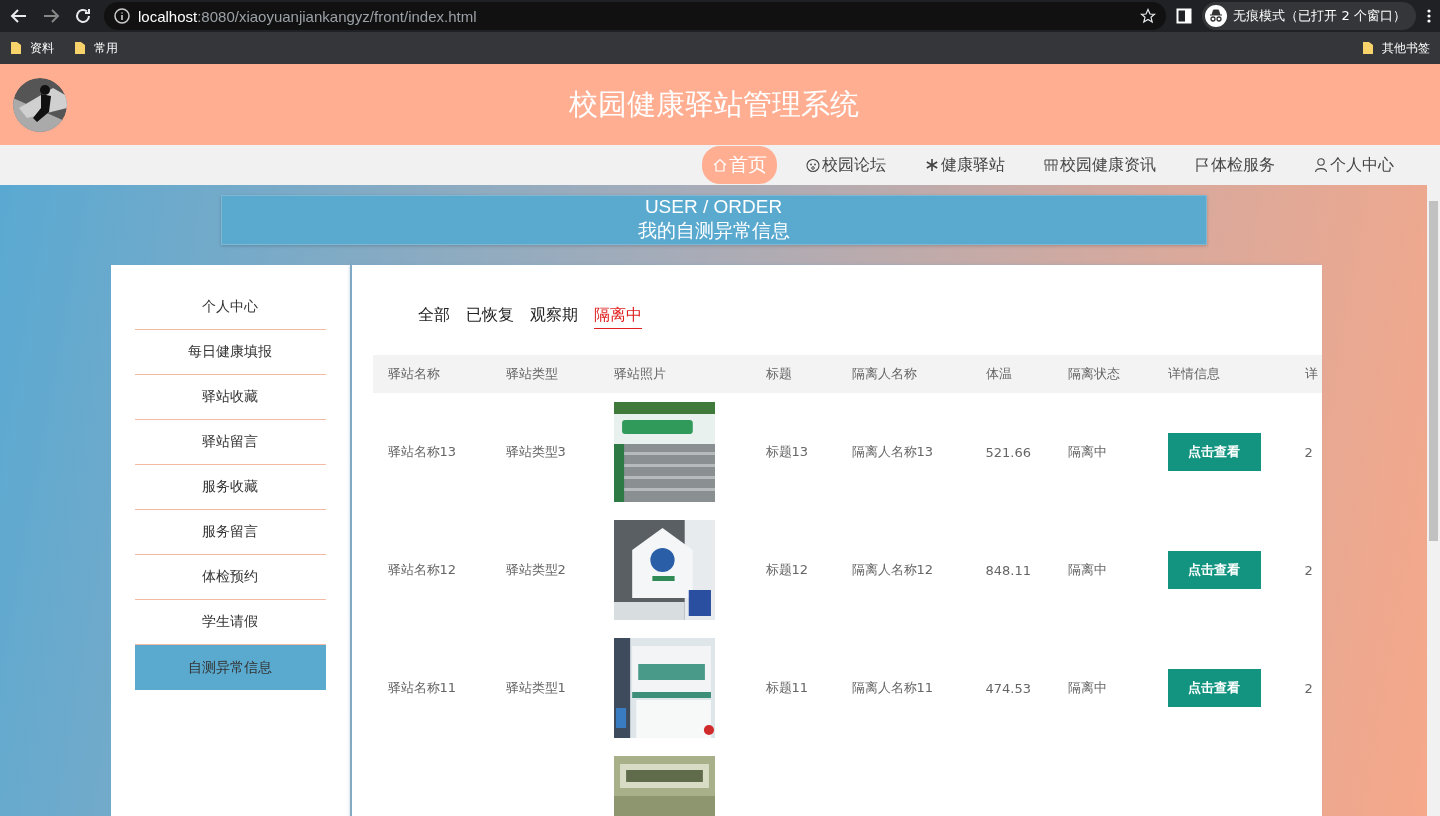 This screenshot has width=1440, height=816. Describe the element at coordinates (713, 230) in the screenshot. I see `banner-subtitle: 我的自测异常信息` at that location.